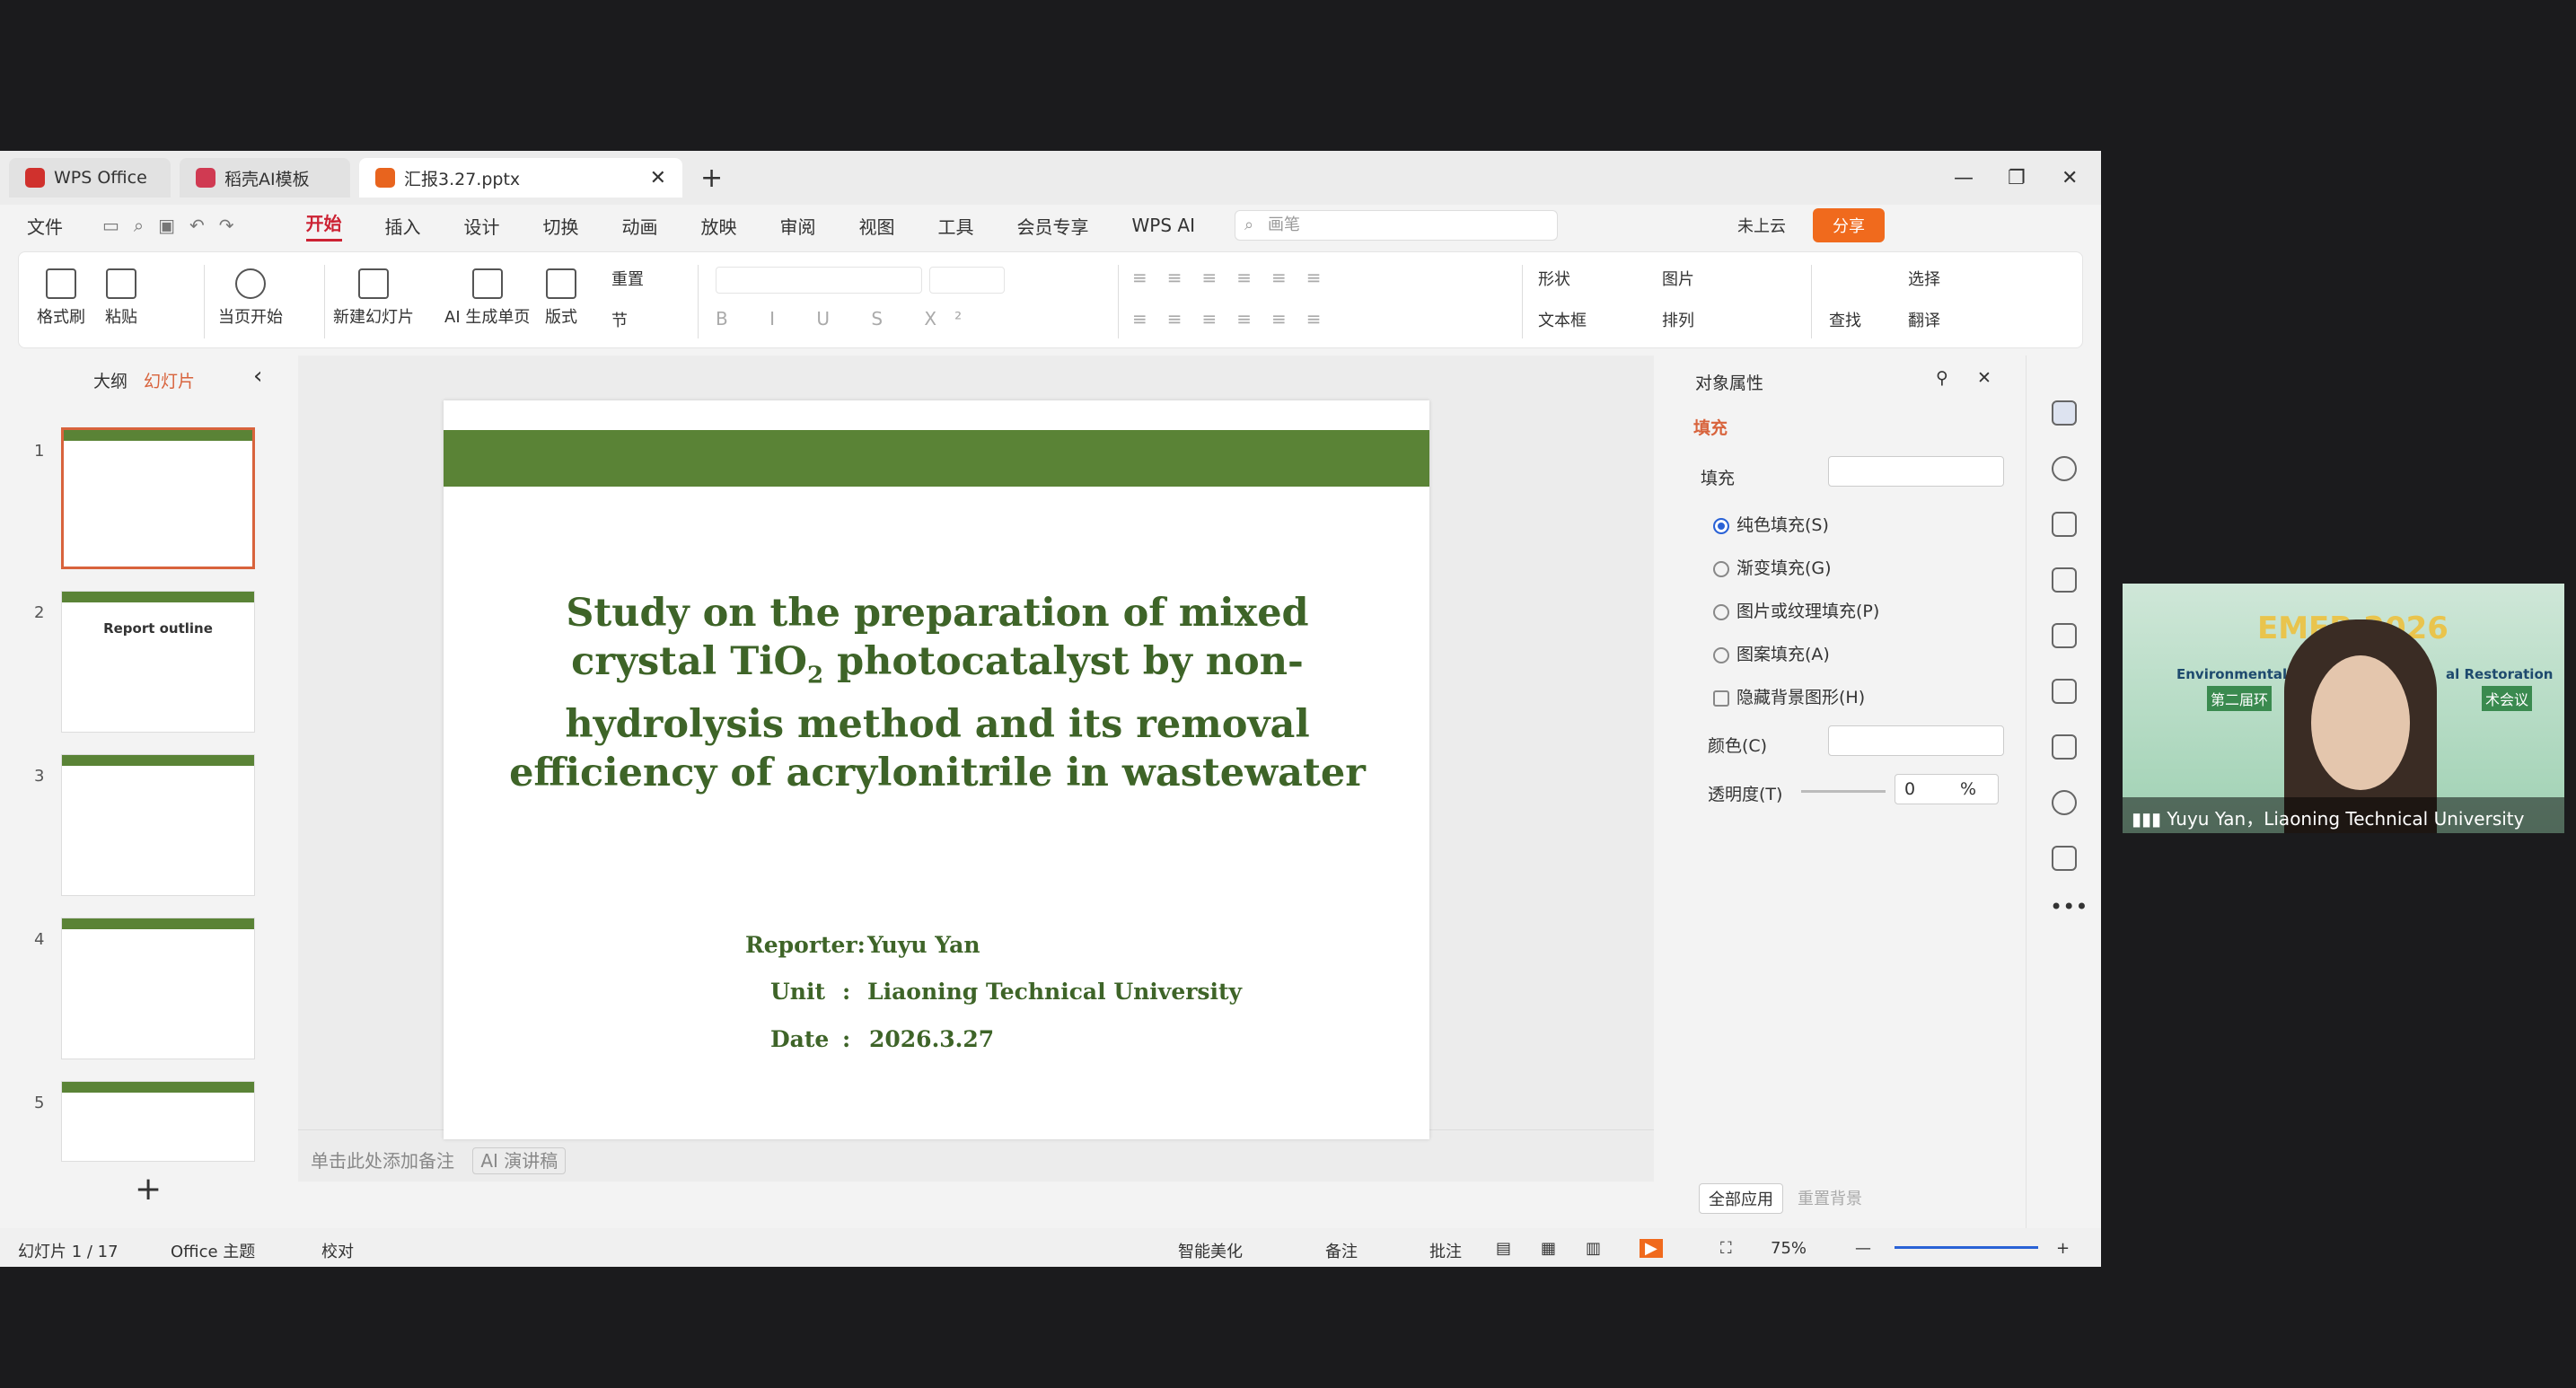 The width and height of the screenshot is (2576, 1388). I want to click on pin-icon: ⚲, so click(1942, 378).